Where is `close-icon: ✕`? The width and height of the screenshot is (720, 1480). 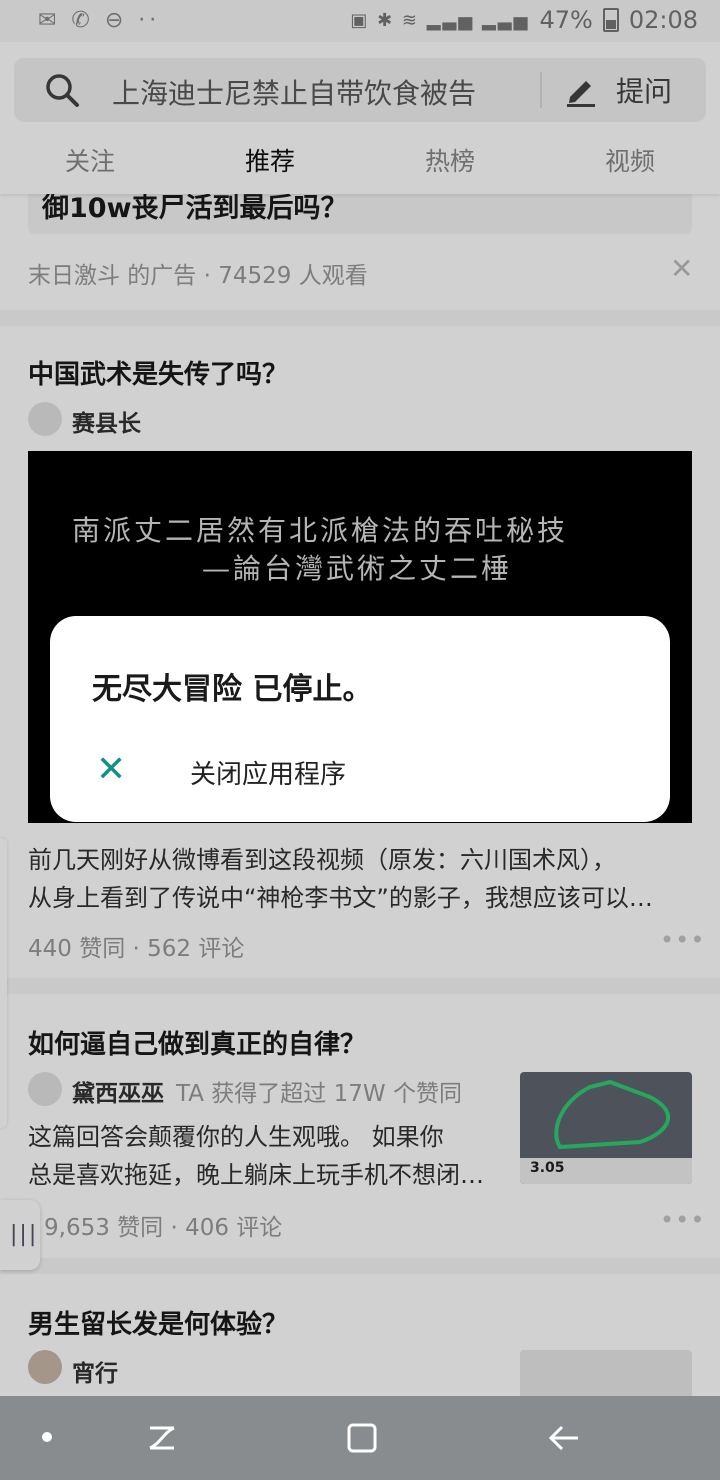 close-icon: ✕ is located at coordinates (111, 770).